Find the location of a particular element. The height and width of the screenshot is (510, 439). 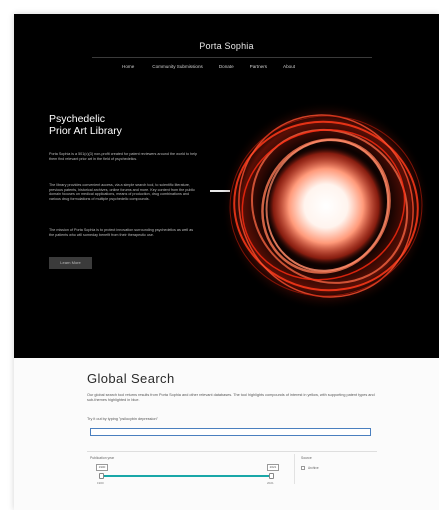

global-search-title: Global Search is located at coordinates (131, 378).